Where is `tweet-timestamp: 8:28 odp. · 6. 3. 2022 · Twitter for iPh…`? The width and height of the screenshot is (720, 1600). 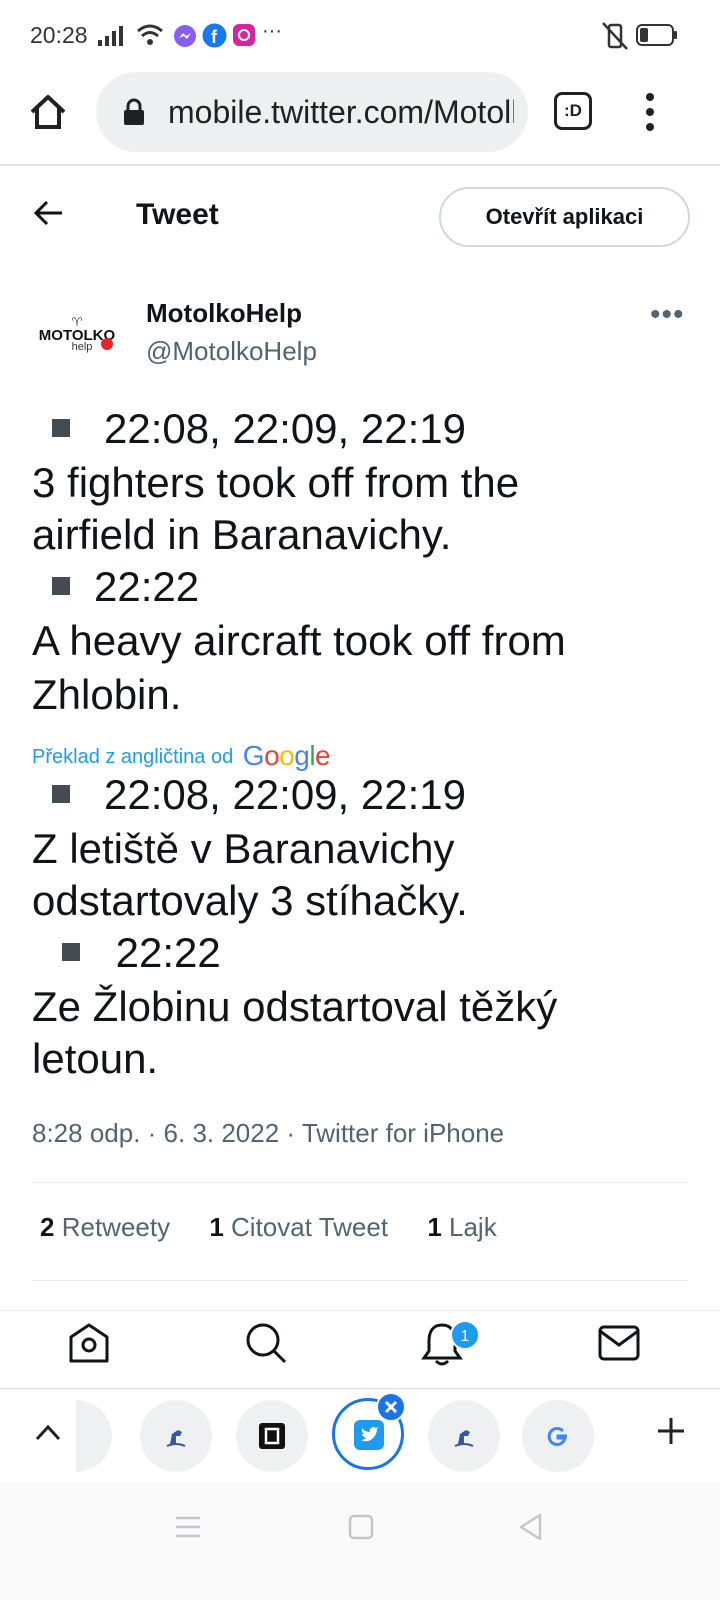 tweet-timestamp: 8:28 odp. · 6. 3. 2022 · Twitter for iPh… is located at coordinates (268, 1133).